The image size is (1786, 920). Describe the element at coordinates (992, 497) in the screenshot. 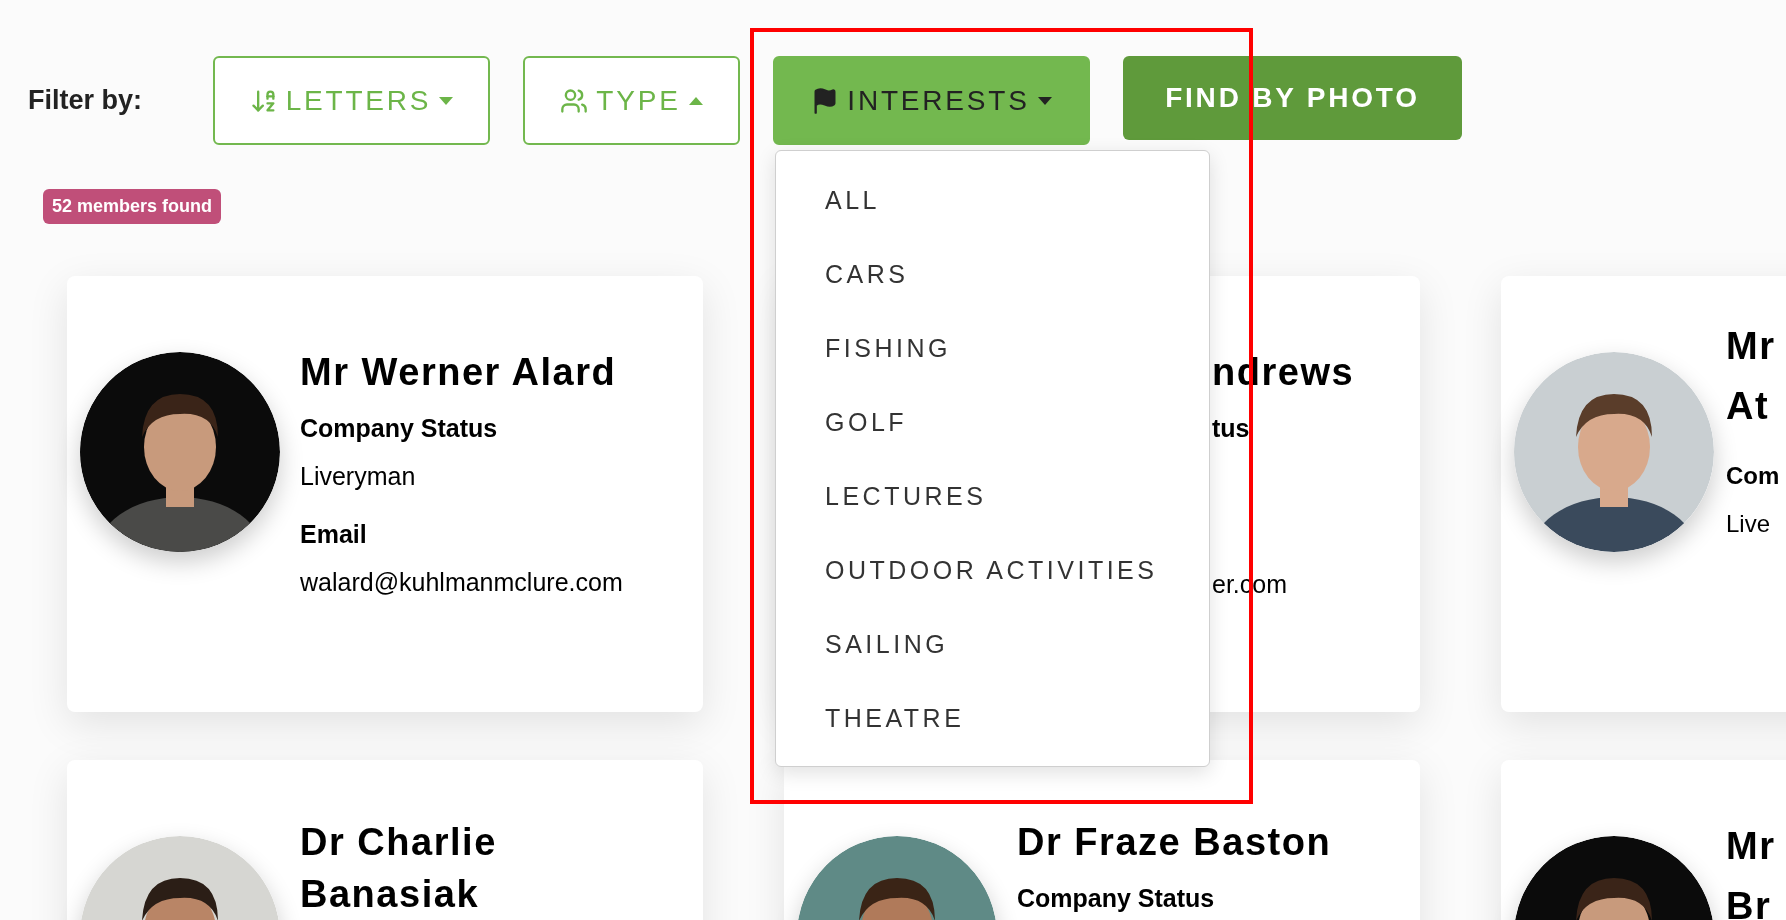

I see `menu-item: LECTURES` at that location.